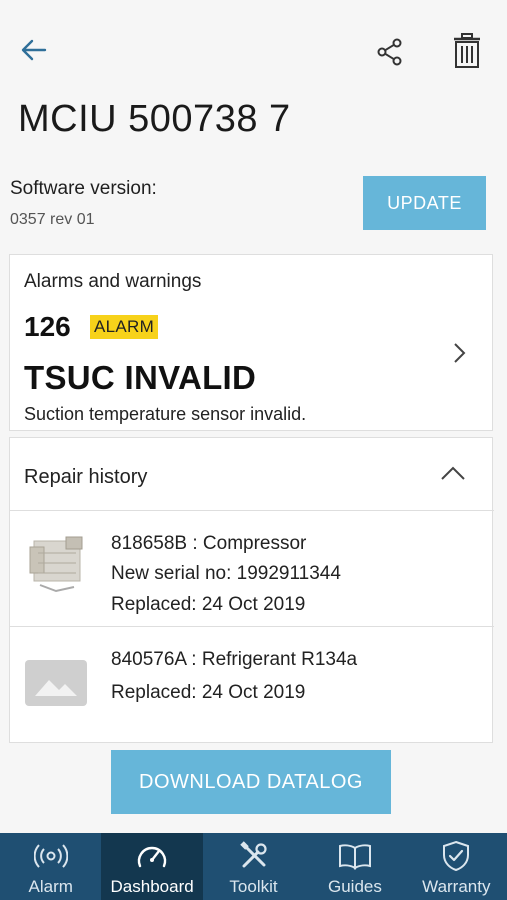  I want to click on delete-button, so click(467, 51).